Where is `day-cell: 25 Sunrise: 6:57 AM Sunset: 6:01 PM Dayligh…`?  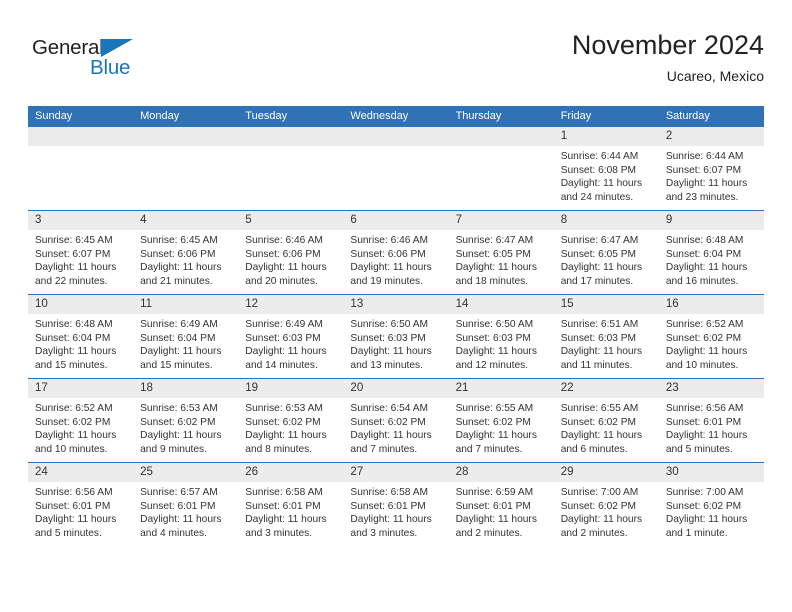 day-cell: 25 Sunrise: 6:57 AM Sunset: 6:01 PM Dayligh… is located at coordinates (186, 504).